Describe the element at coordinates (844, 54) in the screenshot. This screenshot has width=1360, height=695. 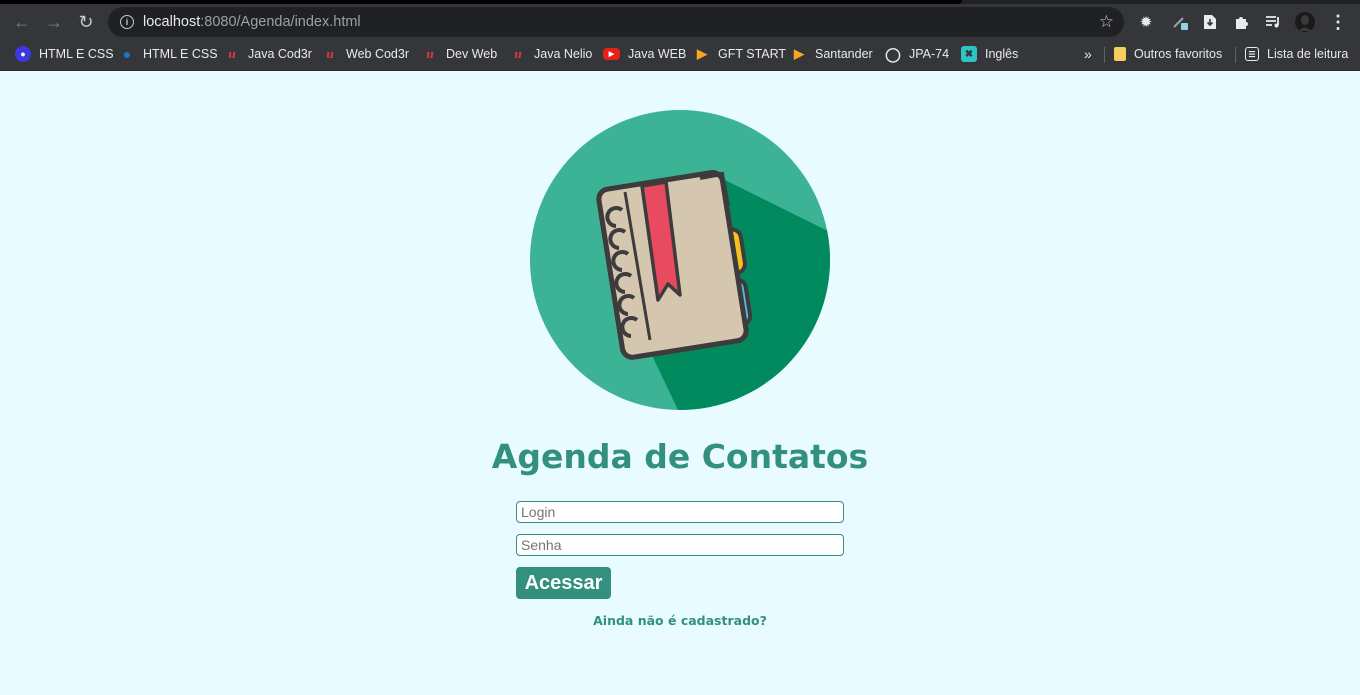
I see `bookmark-label: Santander` at that location.